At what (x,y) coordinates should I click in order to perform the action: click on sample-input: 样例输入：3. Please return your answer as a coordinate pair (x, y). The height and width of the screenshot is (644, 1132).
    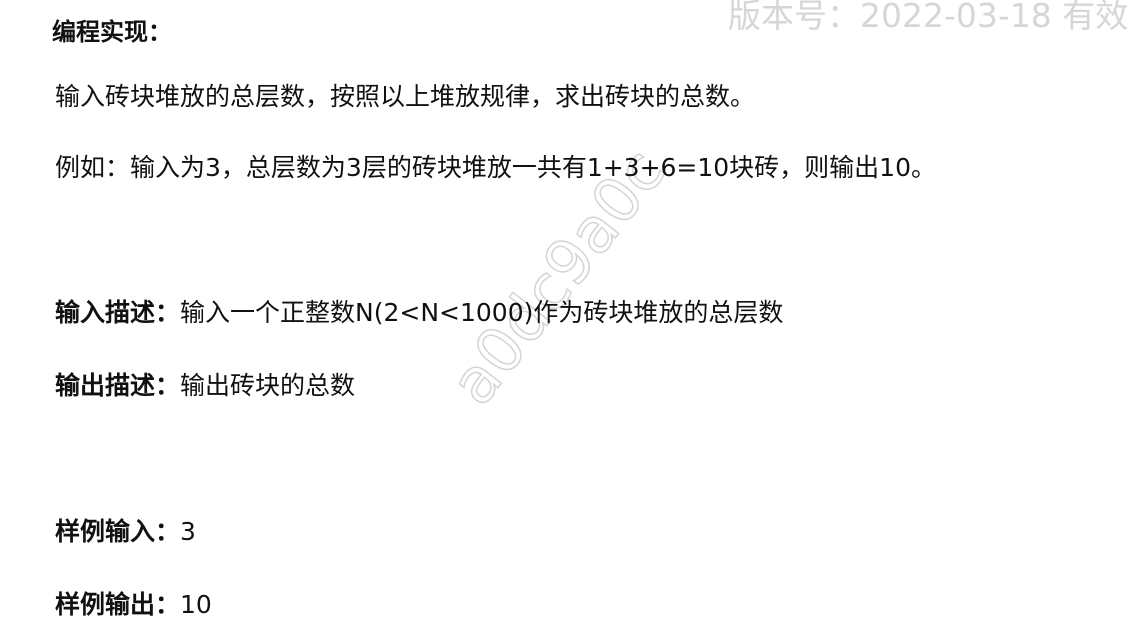
    Looking at the image, I should click on (125, 532).